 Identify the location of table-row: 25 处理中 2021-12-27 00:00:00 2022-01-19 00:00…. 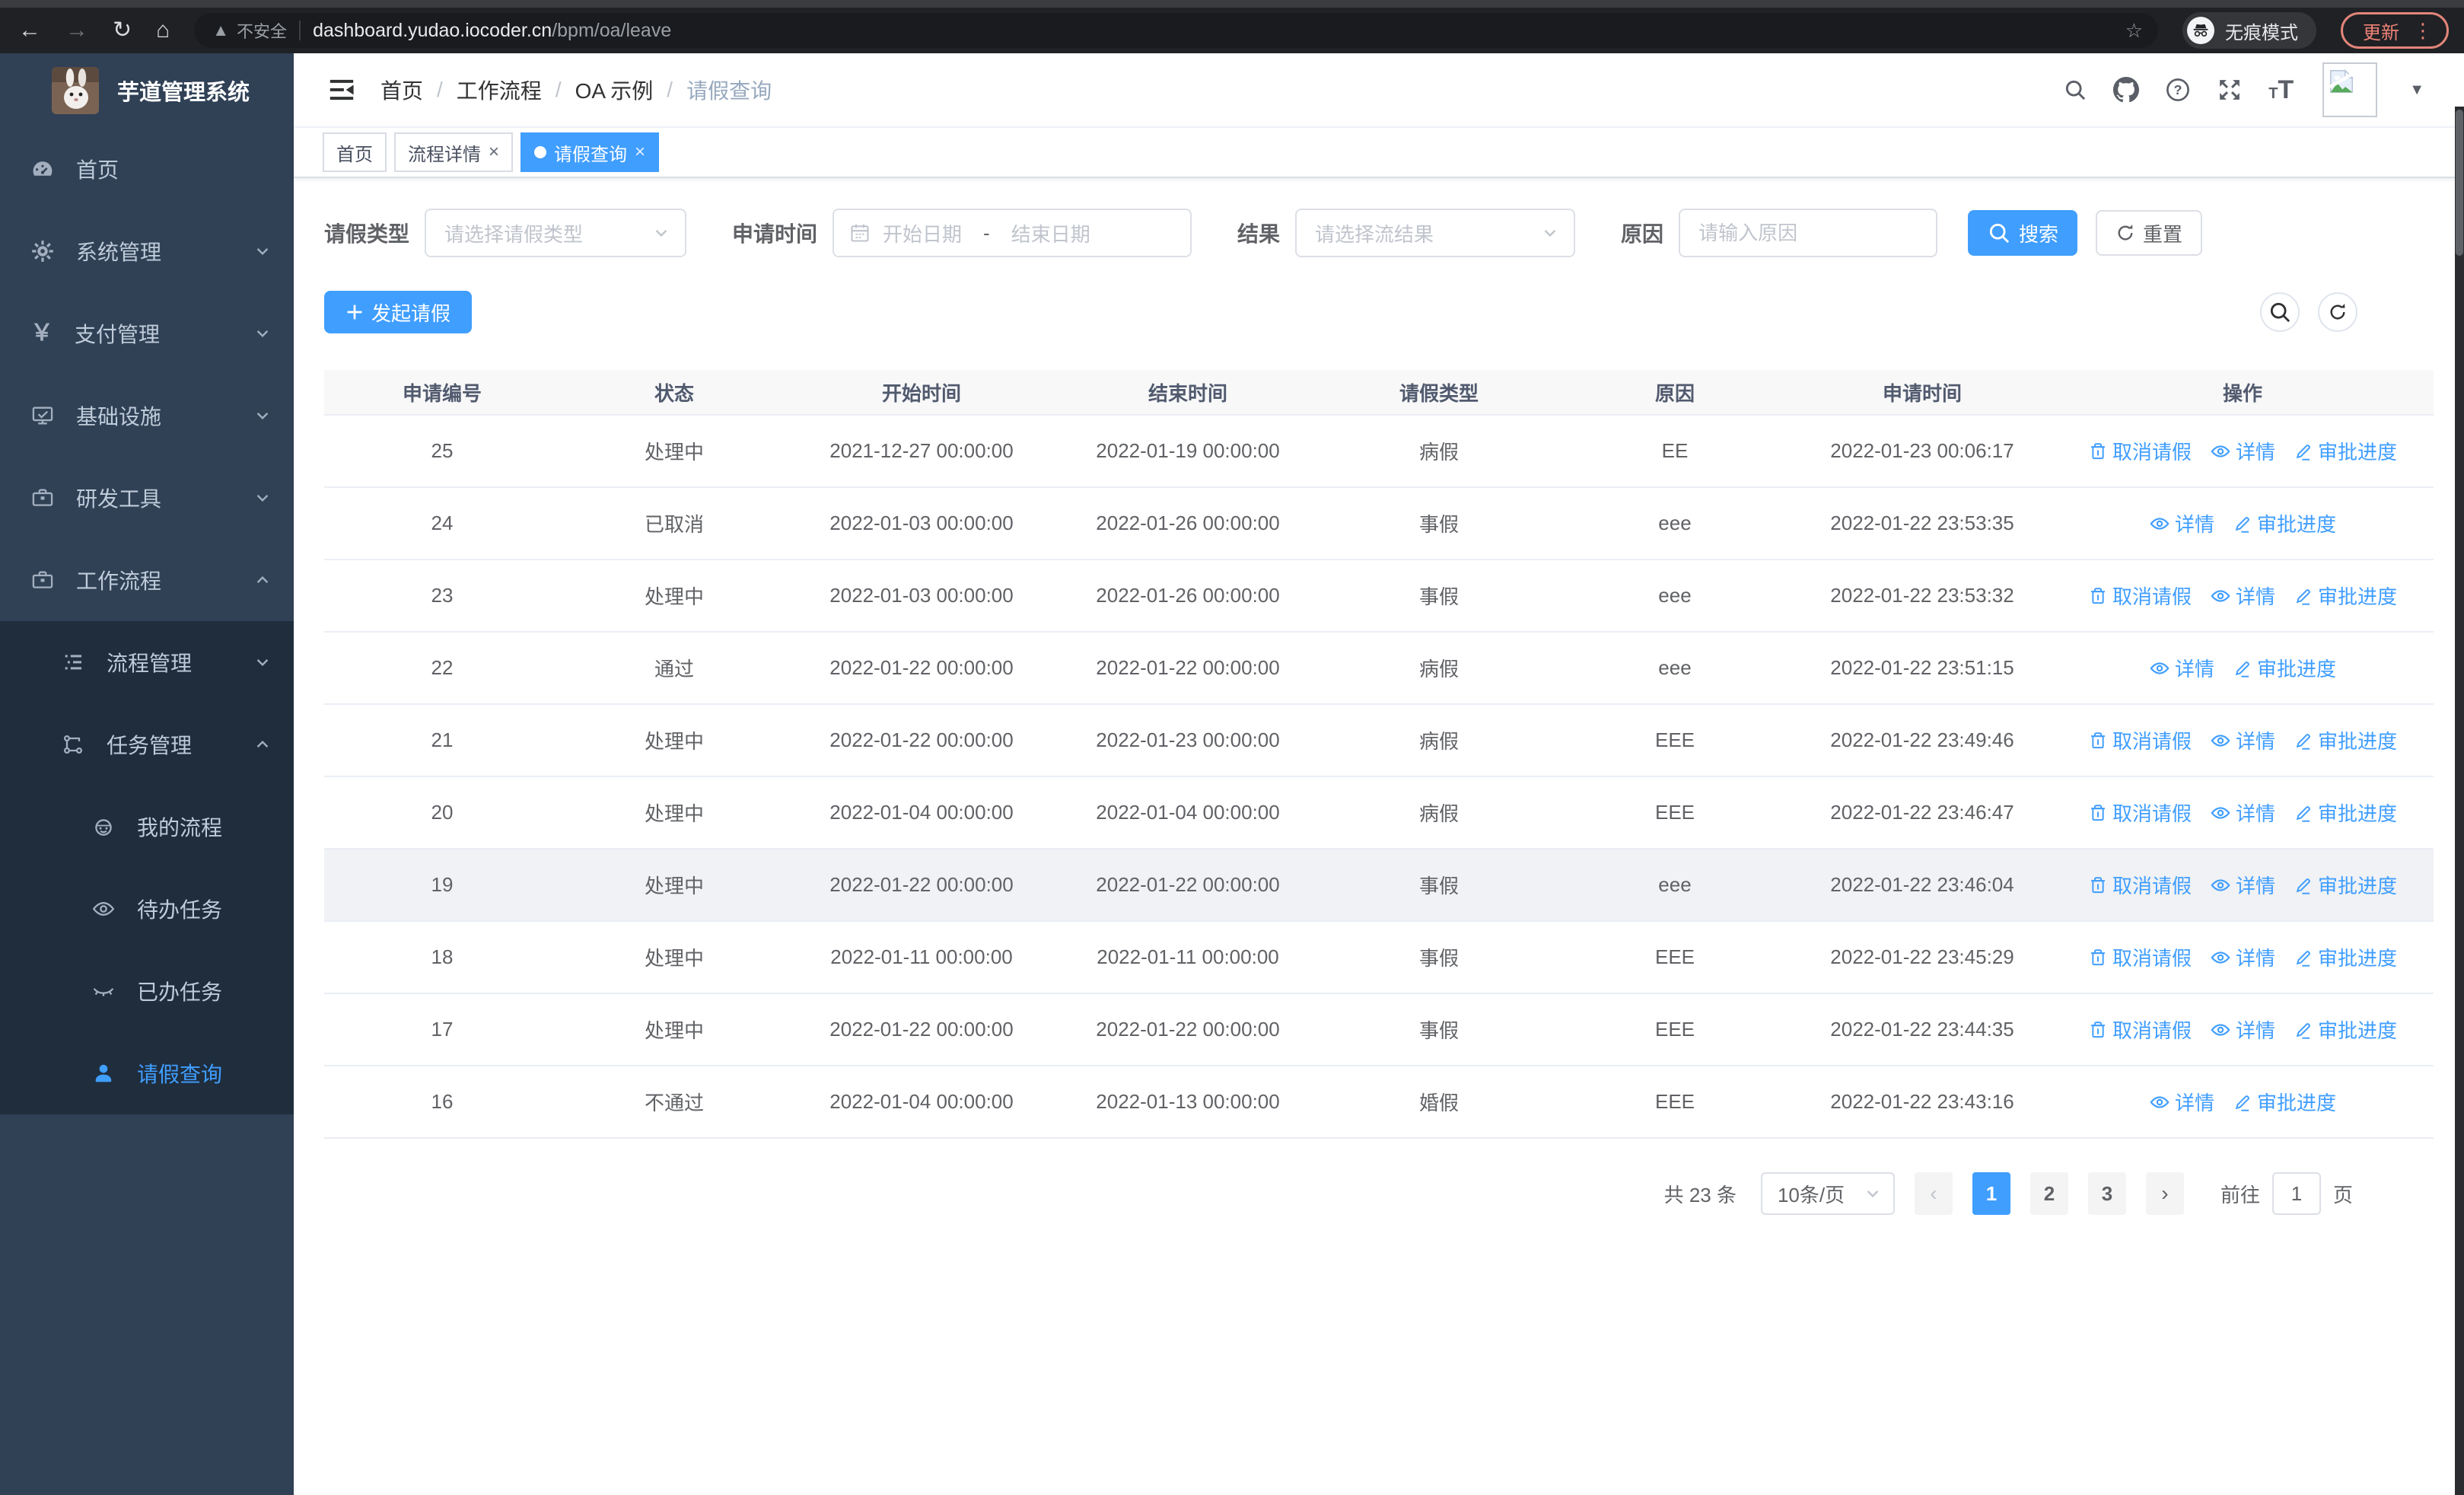
(1379, 452).